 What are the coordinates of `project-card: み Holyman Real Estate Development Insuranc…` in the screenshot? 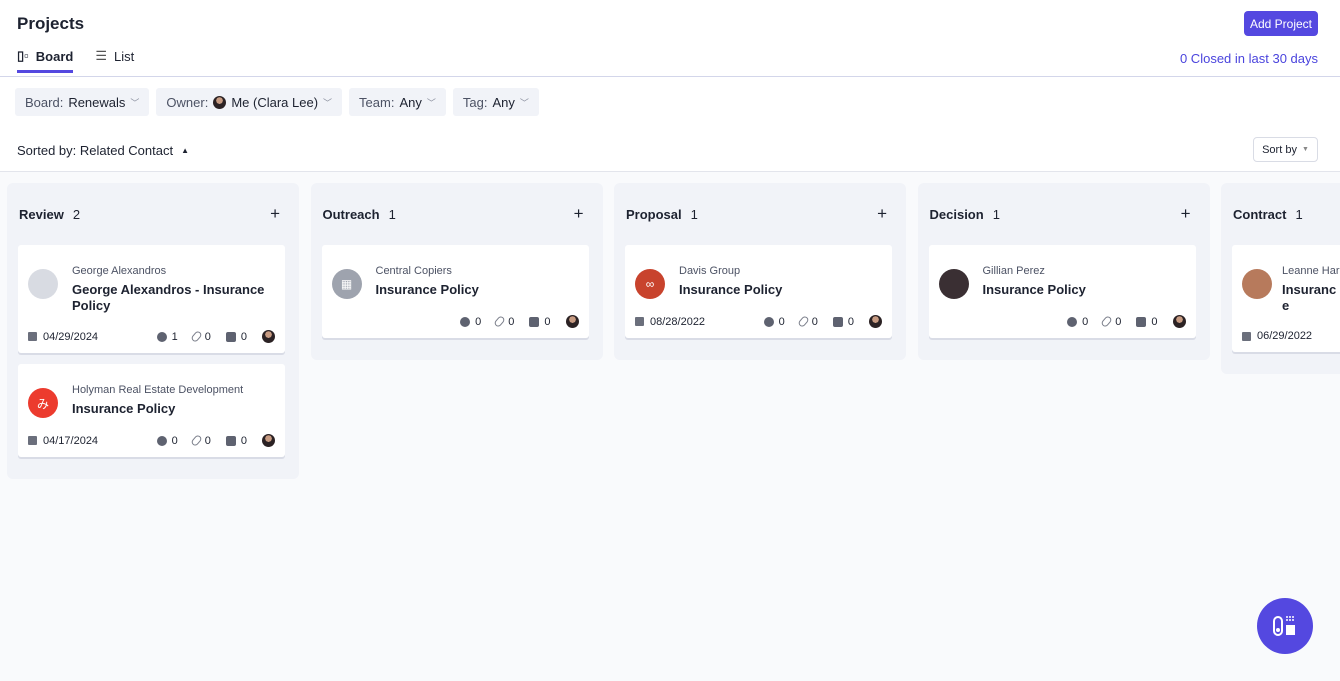 It's located at (151, 410).